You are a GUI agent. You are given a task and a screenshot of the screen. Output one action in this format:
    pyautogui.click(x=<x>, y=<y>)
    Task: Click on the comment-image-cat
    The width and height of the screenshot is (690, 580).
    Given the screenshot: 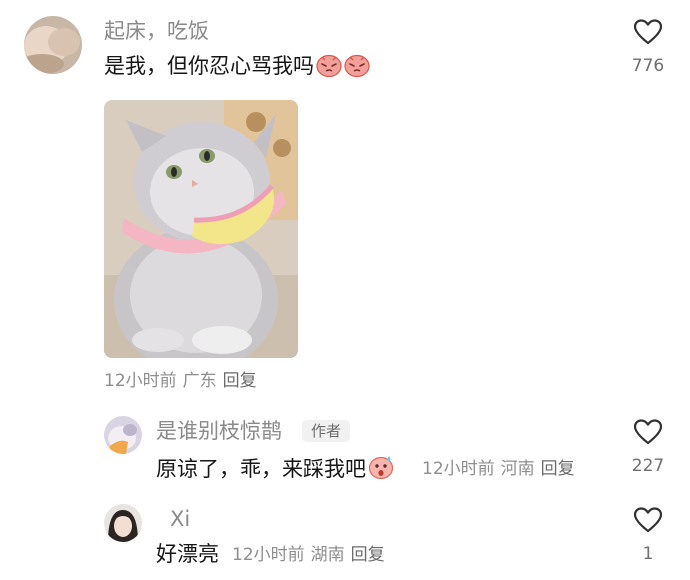 What is the action you would take?
    pyautogui.click(x=201, y=229)
    